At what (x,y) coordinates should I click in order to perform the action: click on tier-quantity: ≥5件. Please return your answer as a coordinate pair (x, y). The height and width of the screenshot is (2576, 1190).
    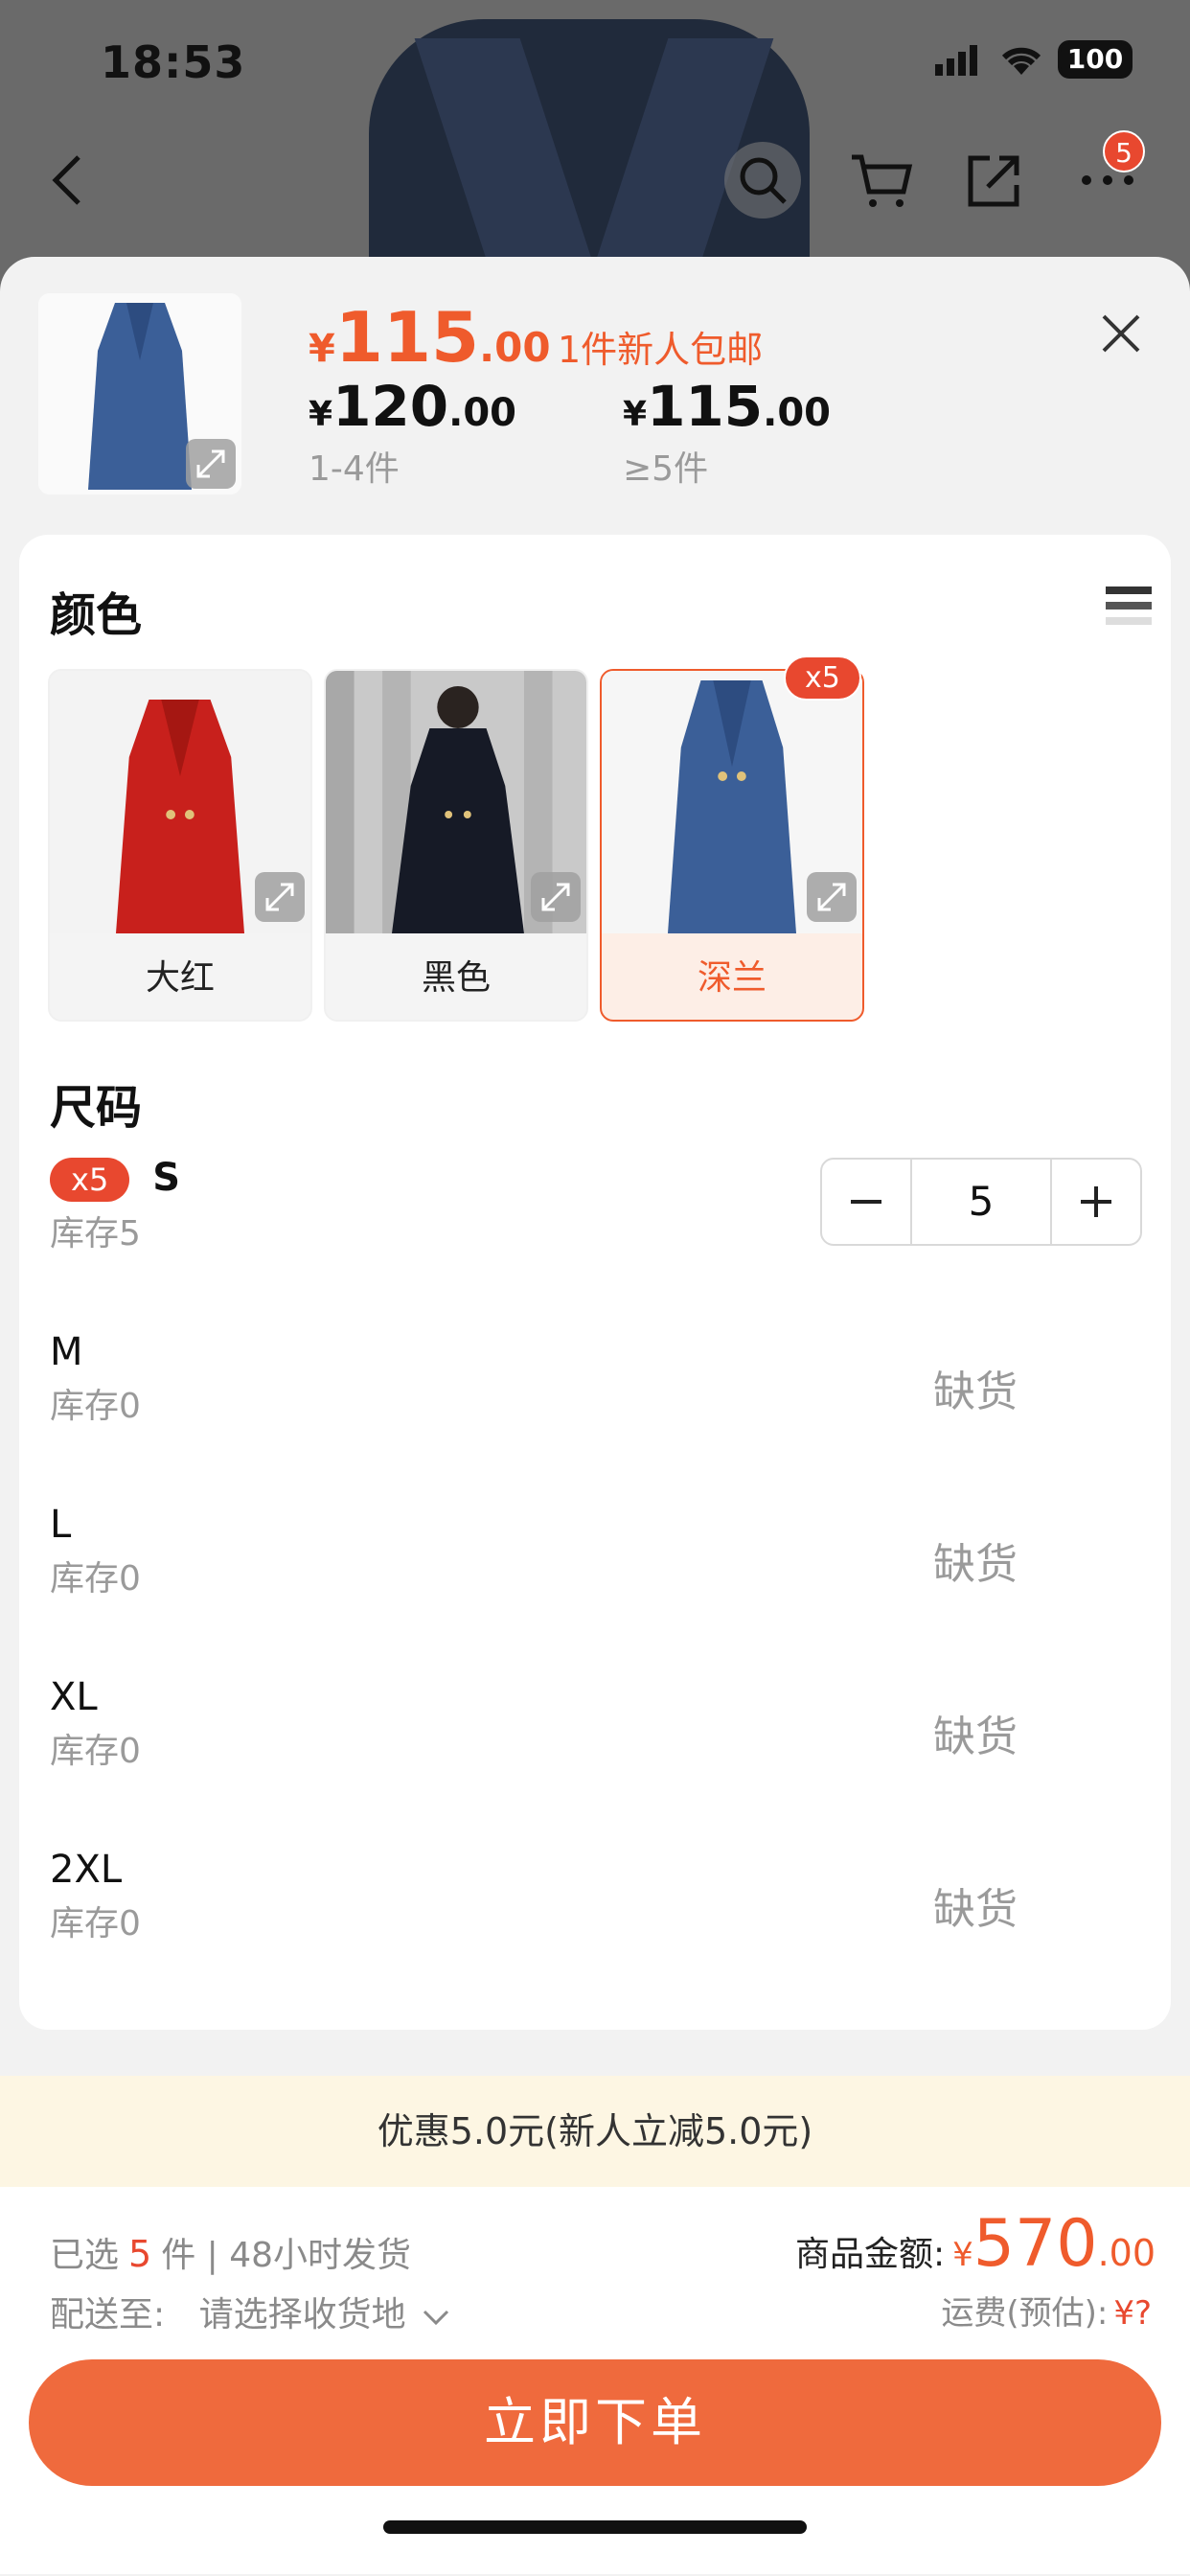
    Looking at the image, I should click on (666, 469).